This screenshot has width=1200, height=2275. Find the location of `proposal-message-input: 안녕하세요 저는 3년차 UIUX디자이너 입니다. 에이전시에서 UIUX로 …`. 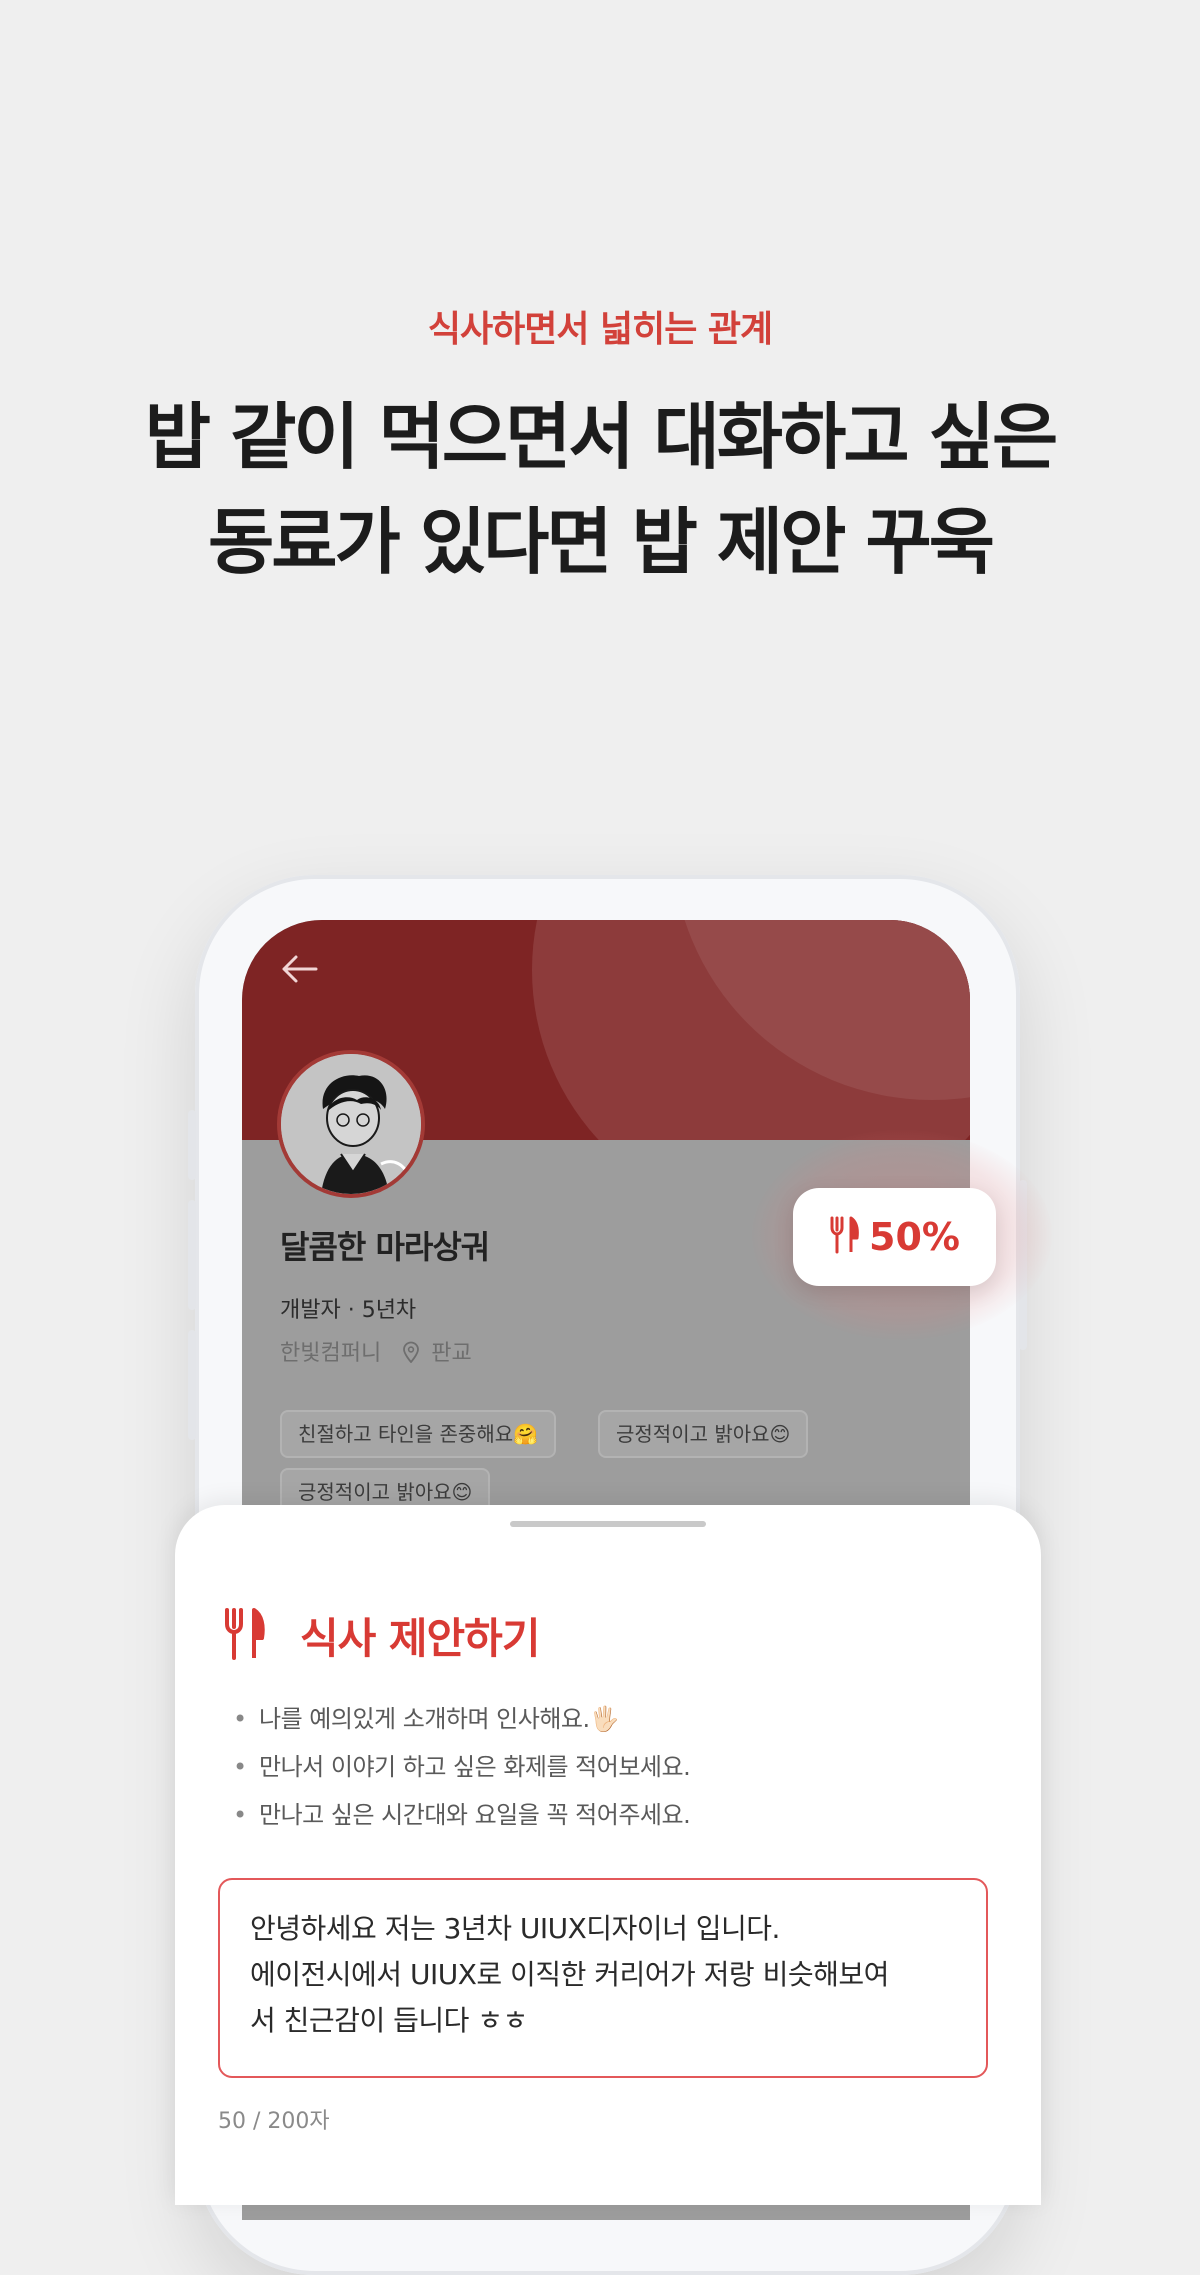

proposal-message-input: 안녕하세요 저는 3년차 UIUX디자이너 입니다. 에이전시에서 UIUX로 … is located at coordinates (603, 1978).